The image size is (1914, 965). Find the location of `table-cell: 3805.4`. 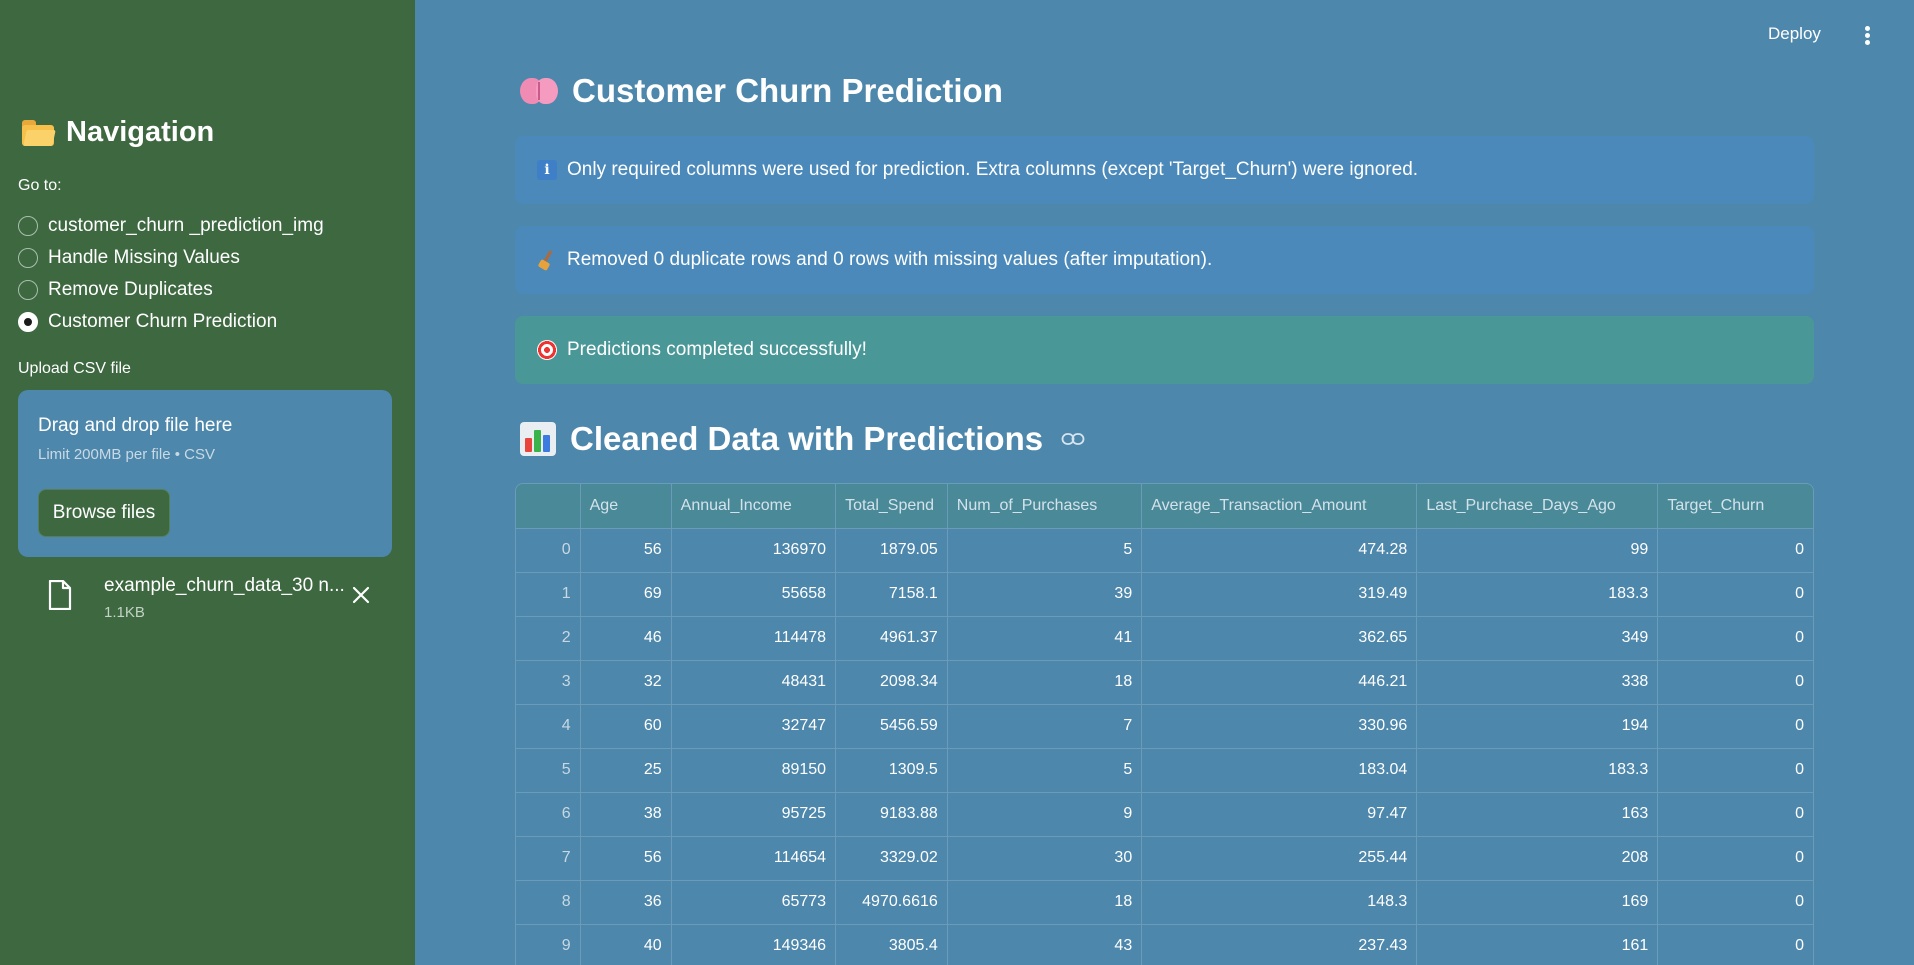

table-cell: 3805.4 is located at coordinates (891, 944).